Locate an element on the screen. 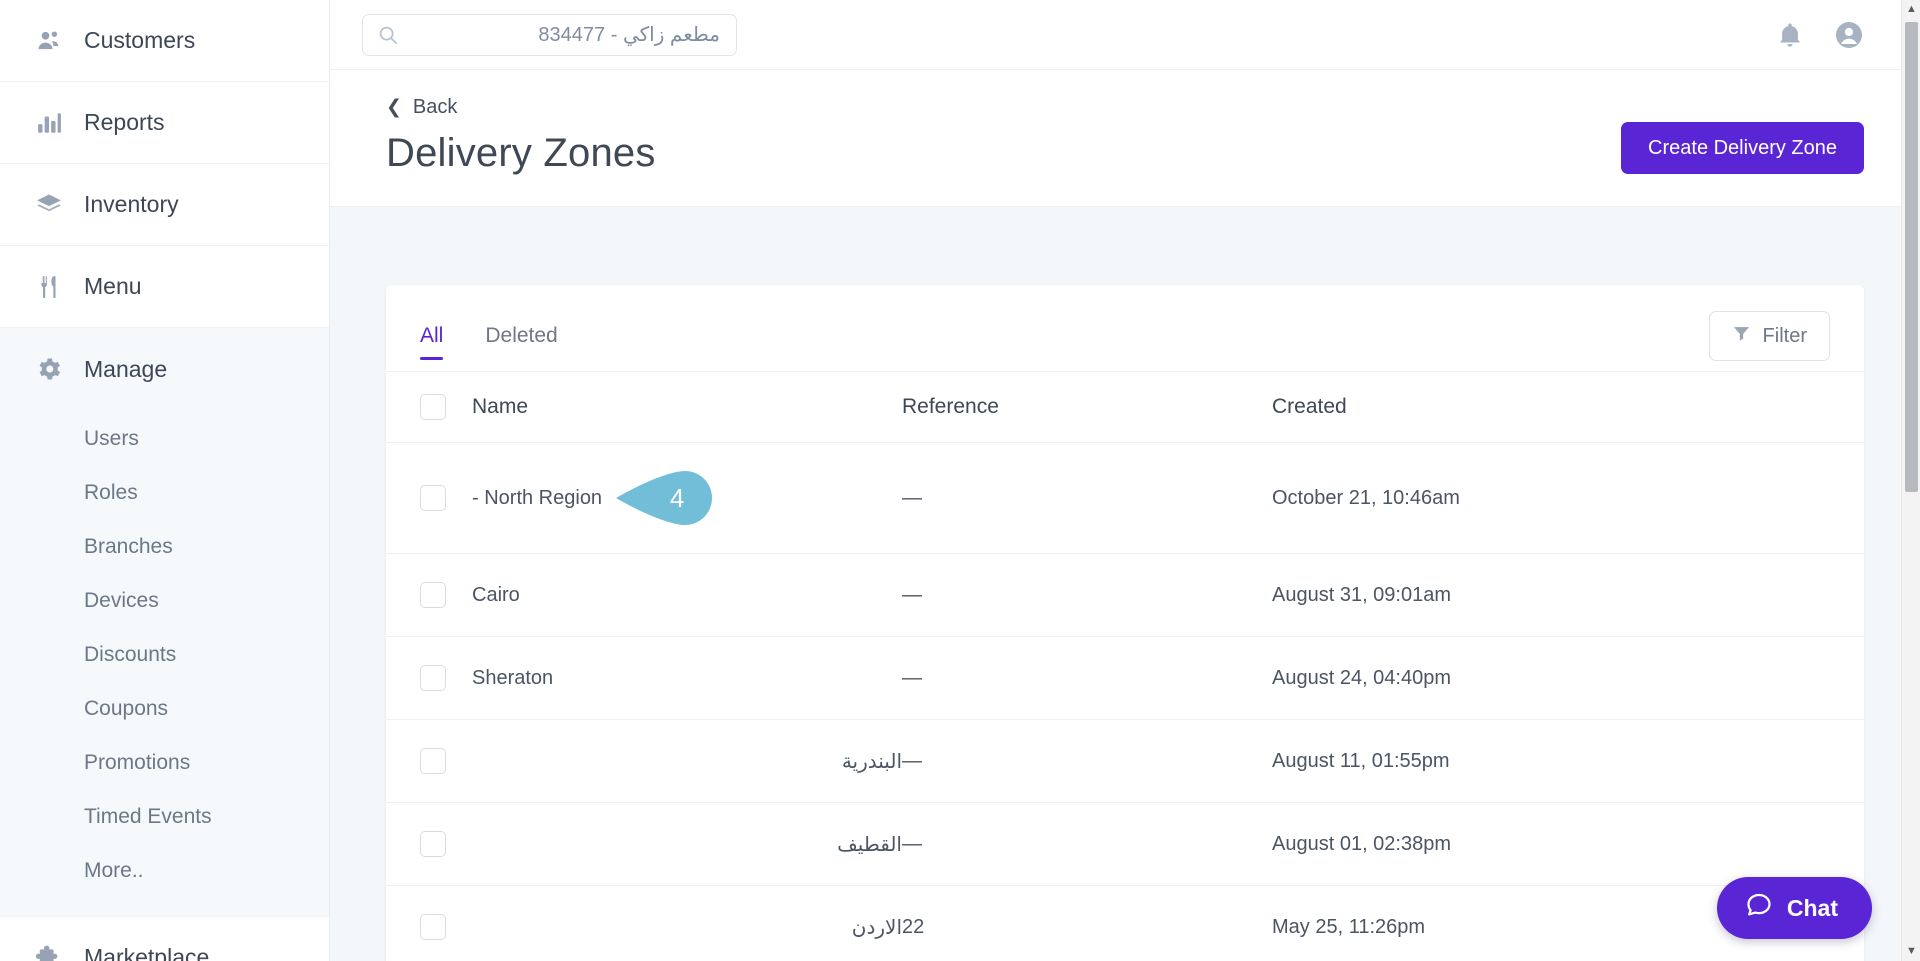  sidebar-item-inventory: Inventory is located at coordinates (164, 205).